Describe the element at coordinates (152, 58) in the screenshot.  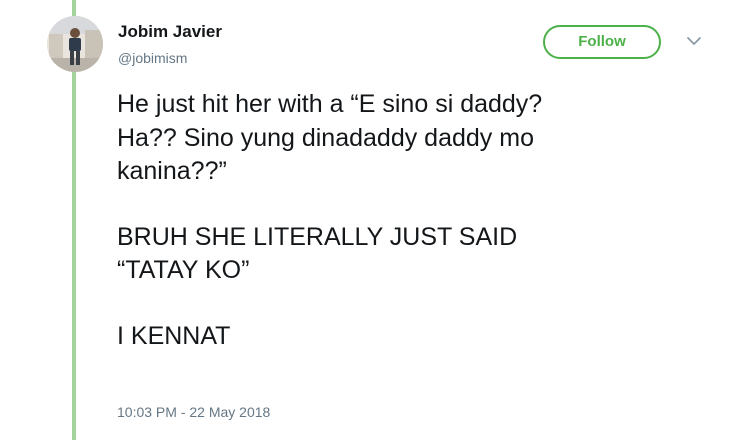
I see `user-handle: @jobimism` at that location.